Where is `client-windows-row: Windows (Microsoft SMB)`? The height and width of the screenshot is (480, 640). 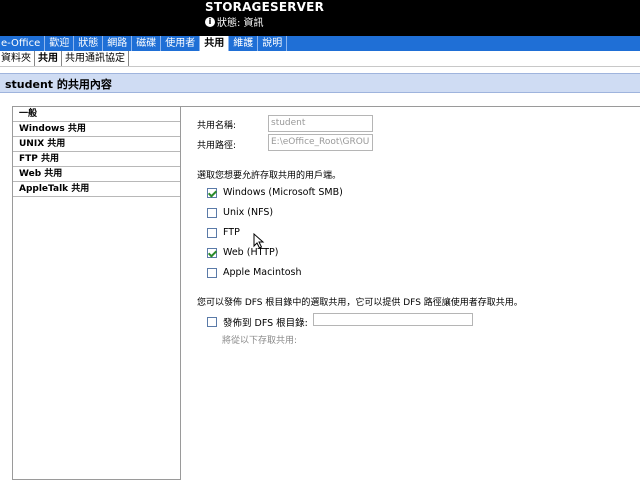
client-windows-row: Windows (Microsoft SMB) is located at coordinates (275, 192).